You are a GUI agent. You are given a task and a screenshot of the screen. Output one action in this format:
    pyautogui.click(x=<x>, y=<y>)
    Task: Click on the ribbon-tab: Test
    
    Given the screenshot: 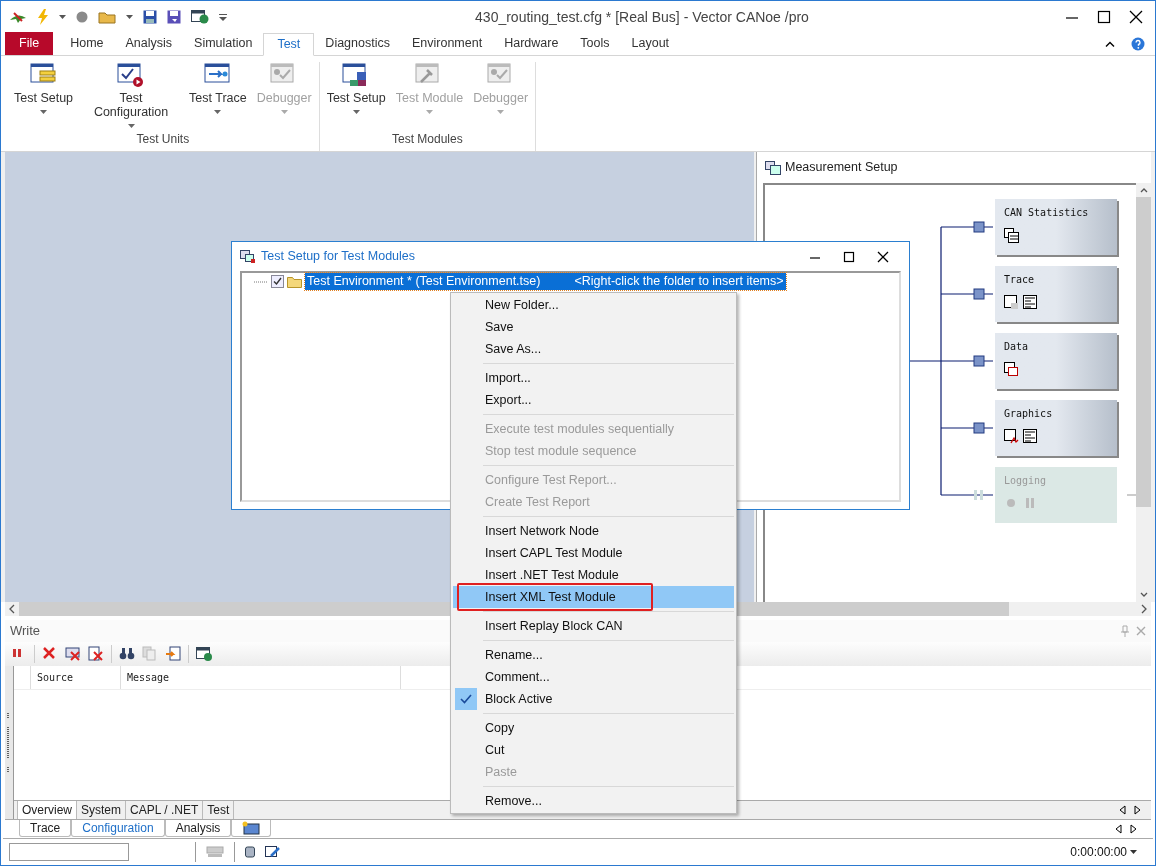 What is the action you would take?
    pyautogui.click(x=289, y=44)
    